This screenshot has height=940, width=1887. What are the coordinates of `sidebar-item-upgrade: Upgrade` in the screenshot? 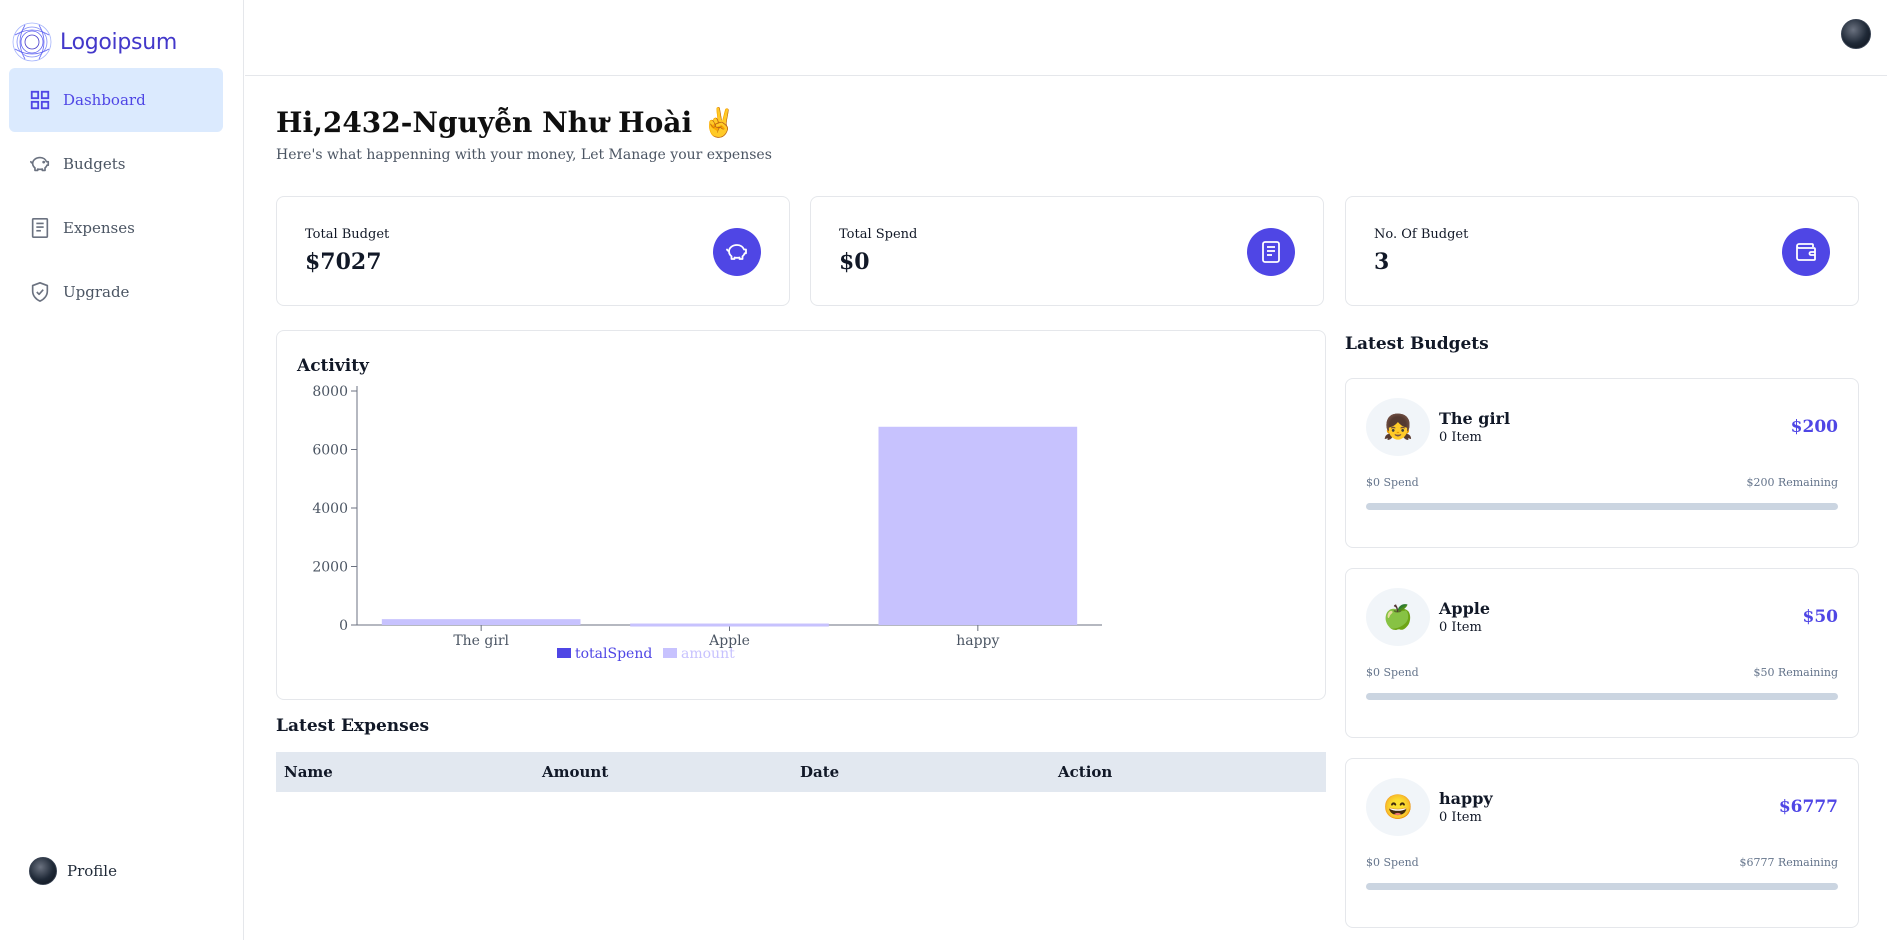 It's located at (116, 292).